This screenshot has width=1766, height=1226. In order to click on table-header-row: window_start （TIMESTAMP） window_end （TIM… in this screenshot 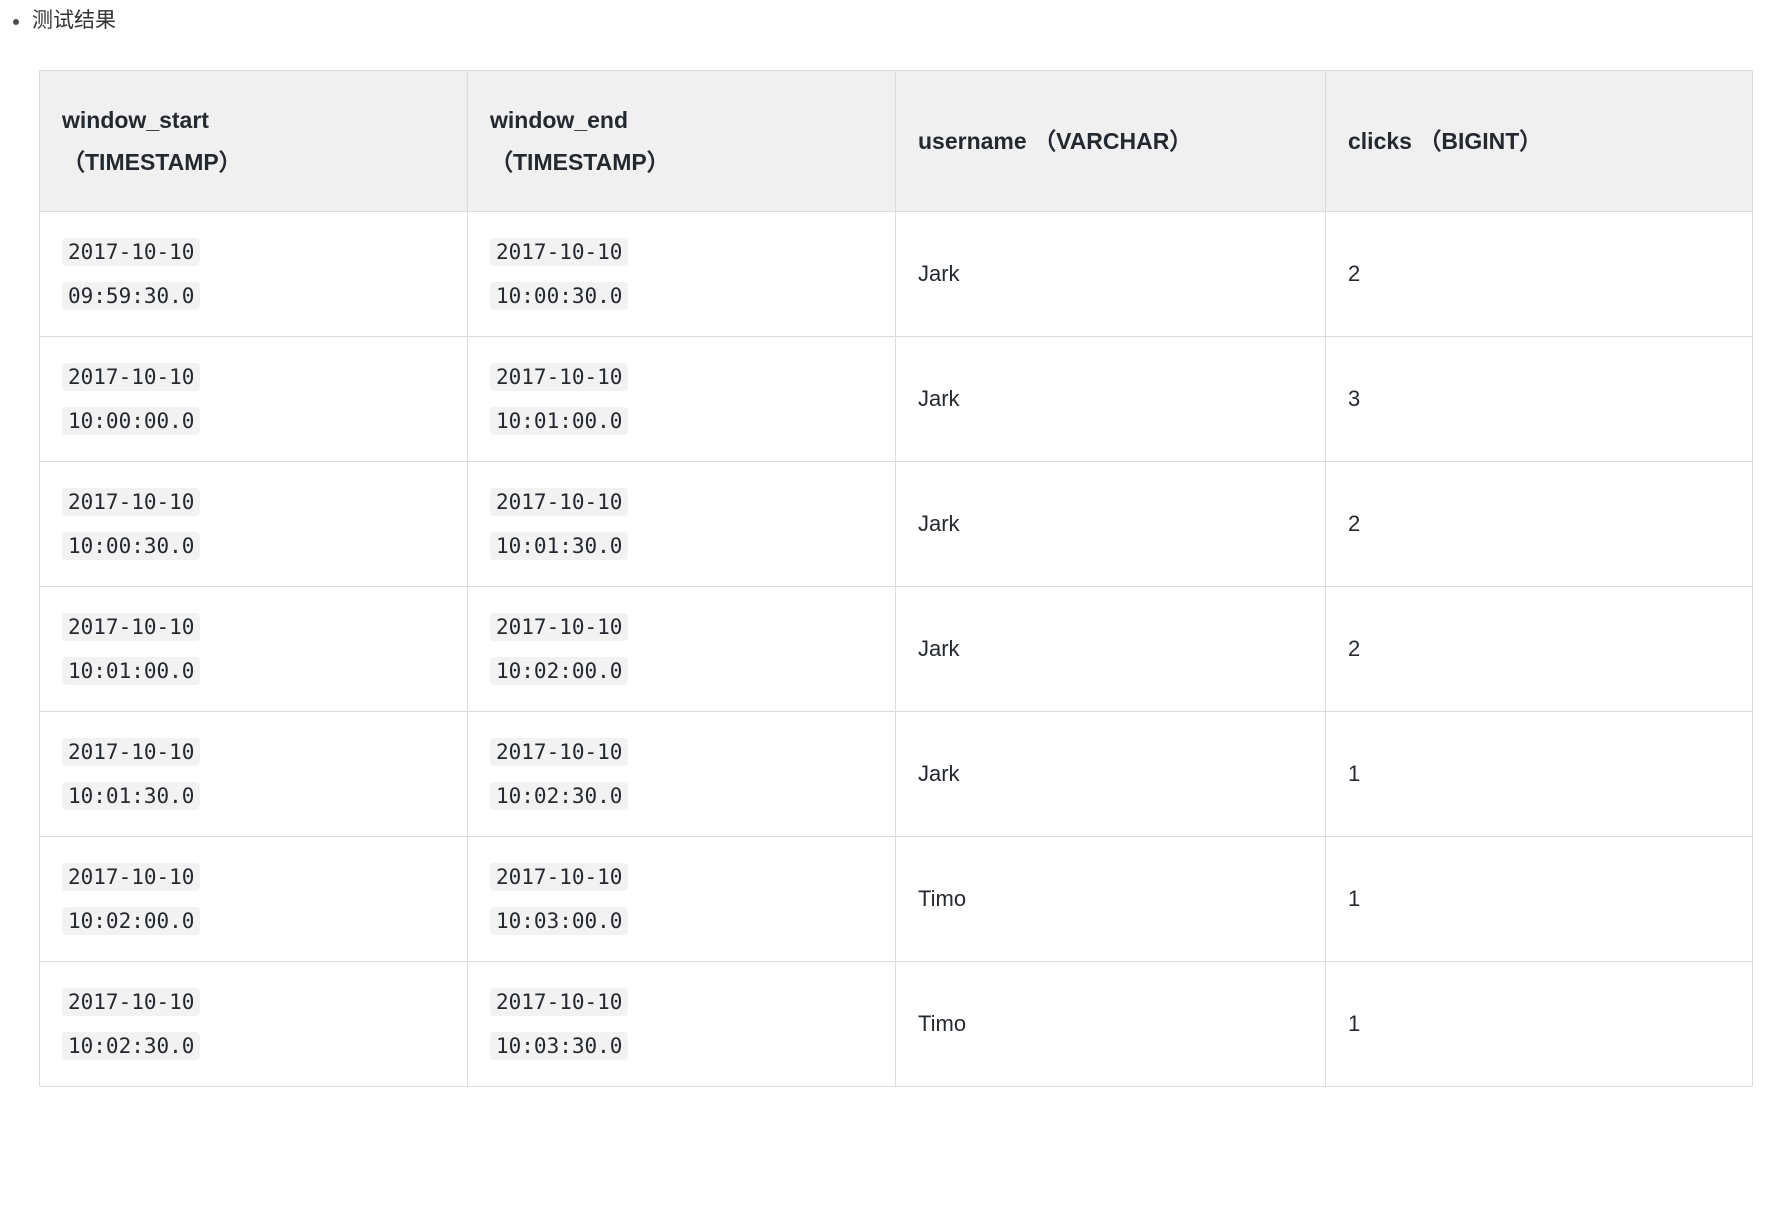, I will do `click(896, 141)`.